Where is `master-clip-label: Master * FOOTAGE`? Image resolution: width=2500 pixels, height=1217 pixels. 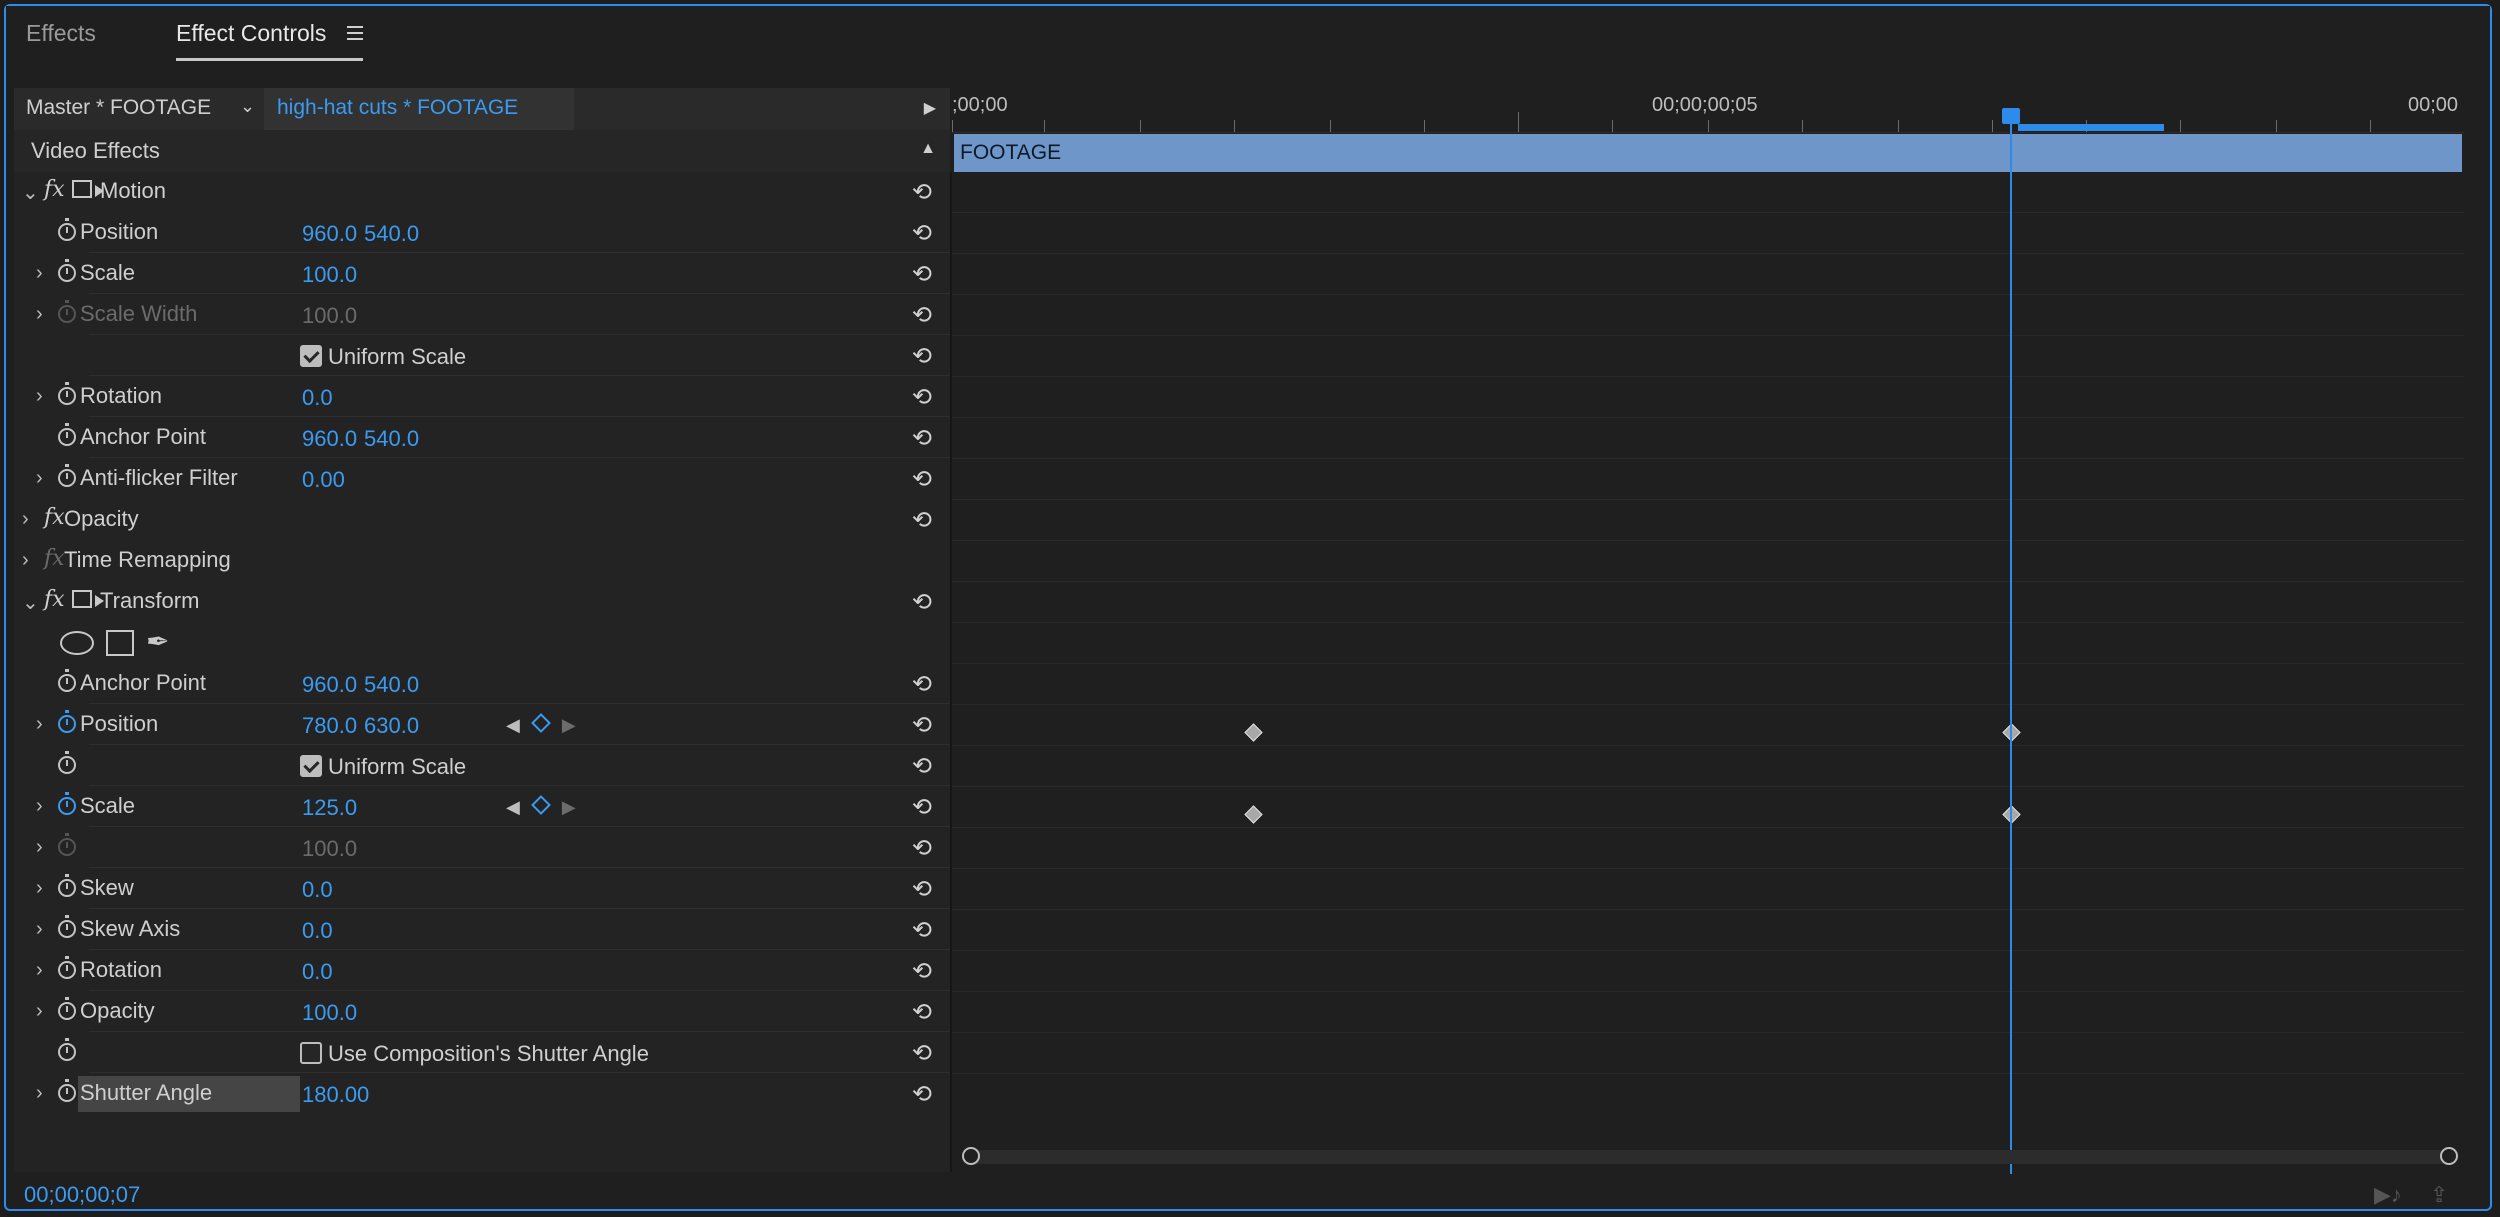
master-clip-label: Master * FOOTAGE is located at coordinates (118, 108).